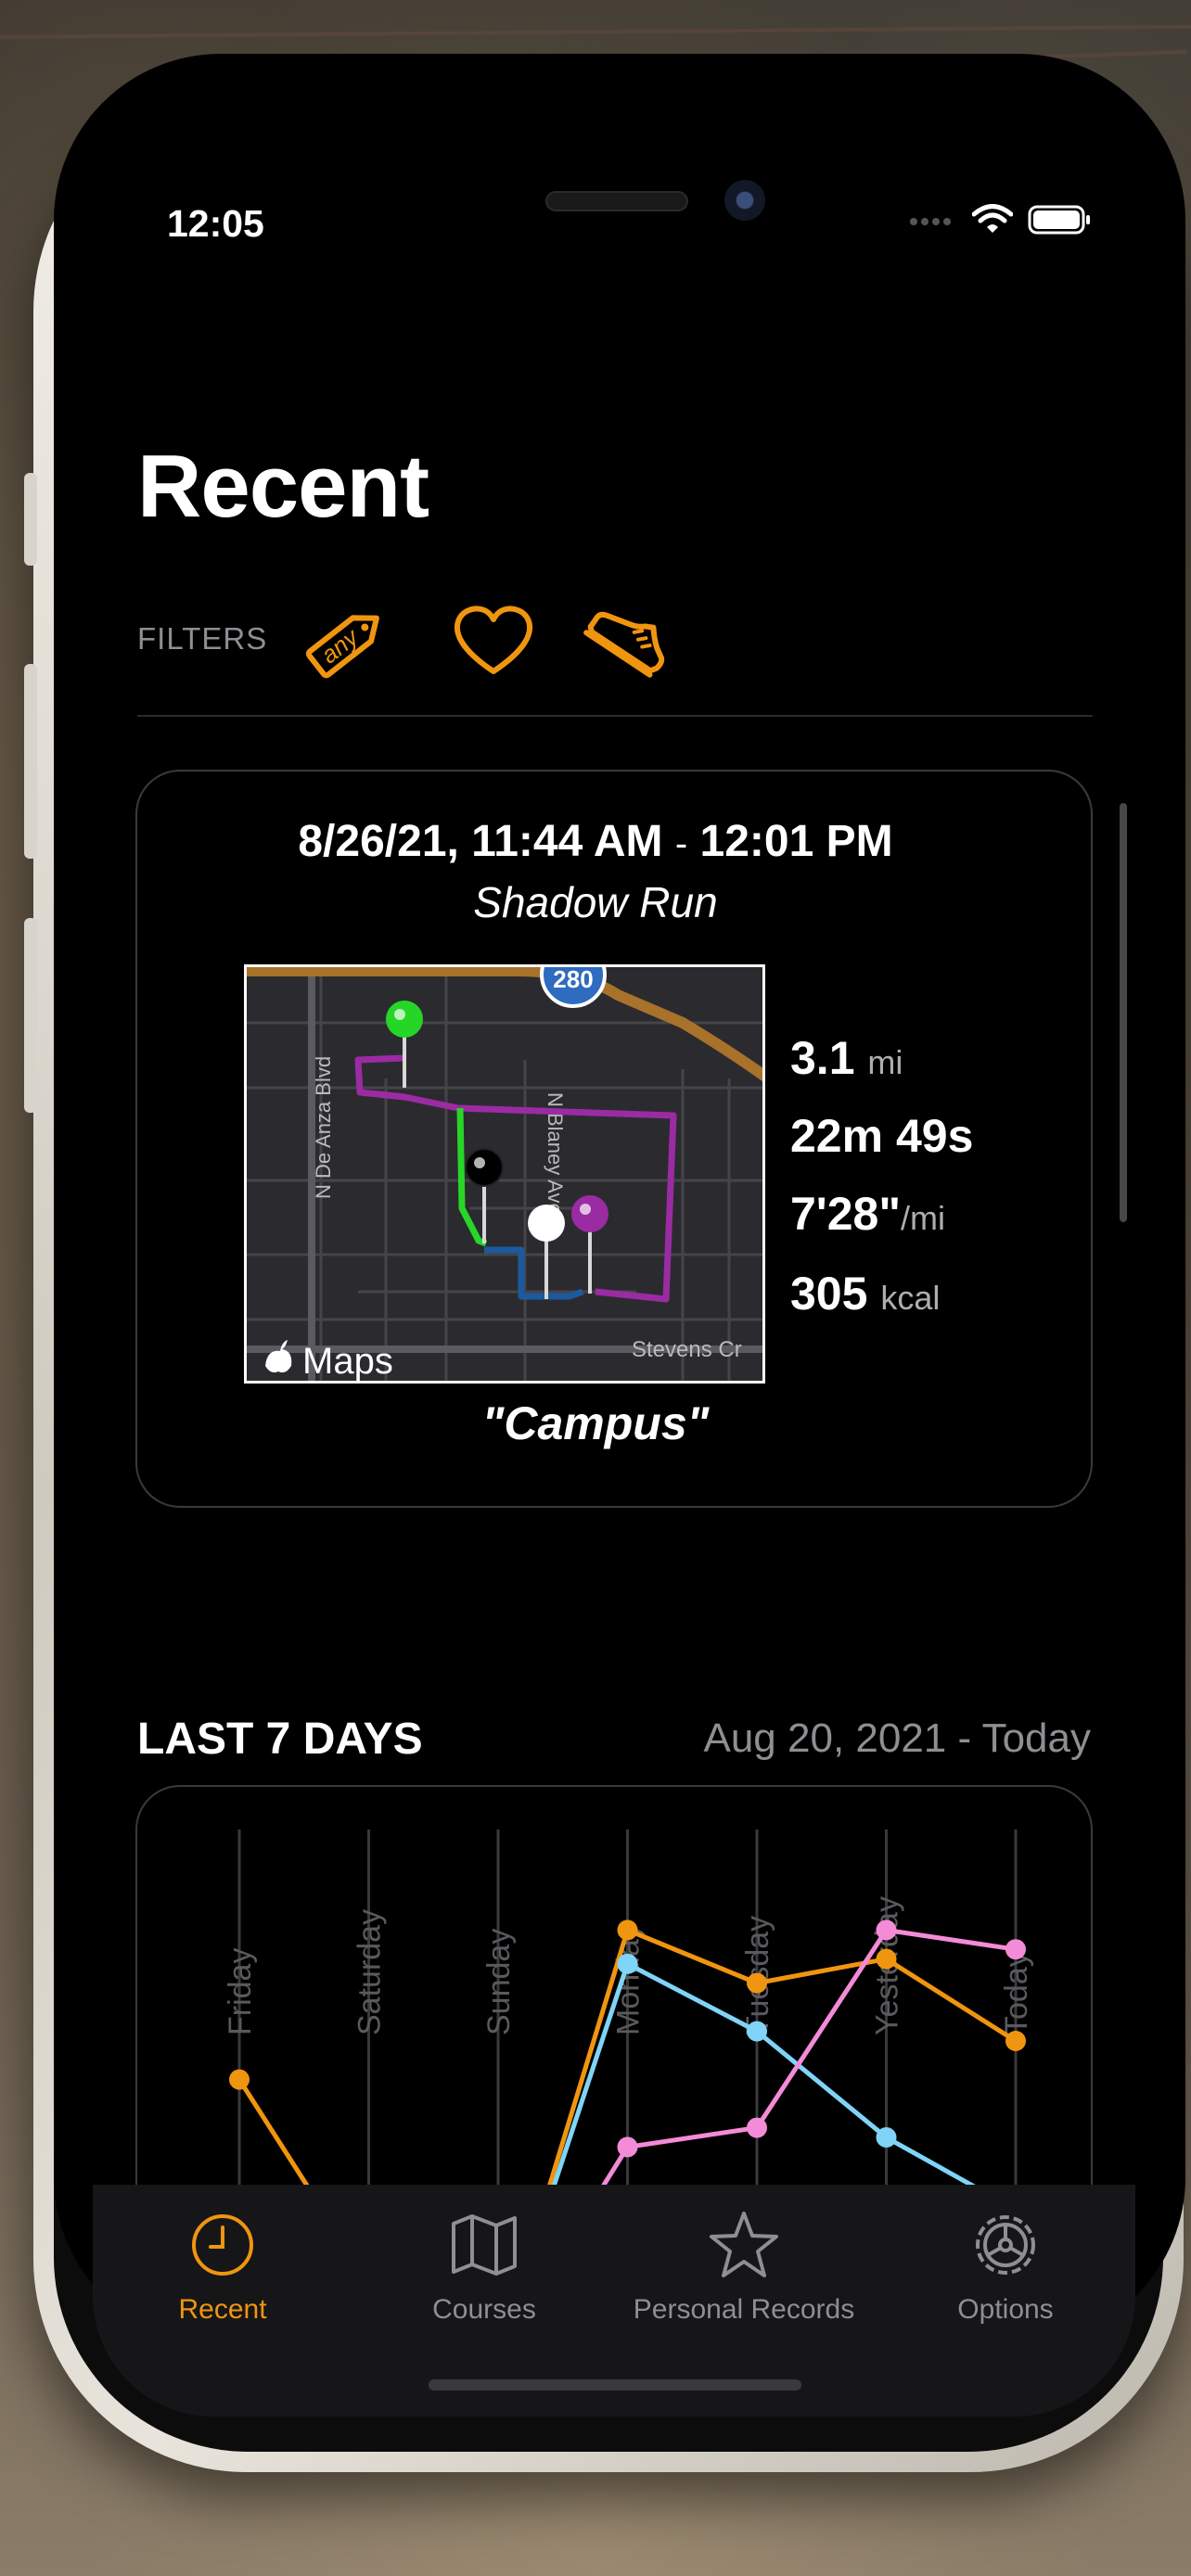 Image resolution: width=1191 pixels, height=2576 pixels. I want to click on stat-value: 22m 49s, so click(882, 1136).